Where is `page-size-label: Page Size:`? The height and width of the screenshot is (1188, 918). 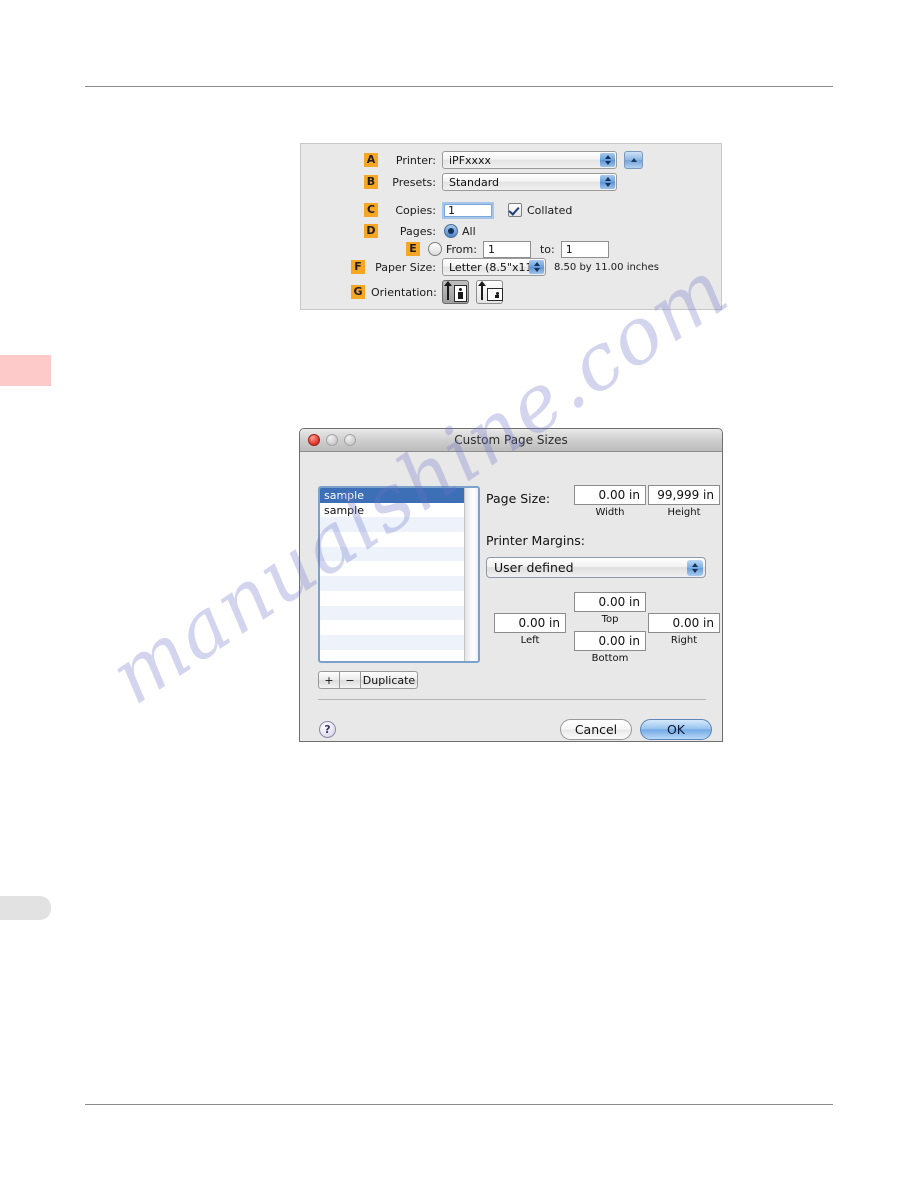
page-size-label: Page Size: is located at coordinates (518, 498).